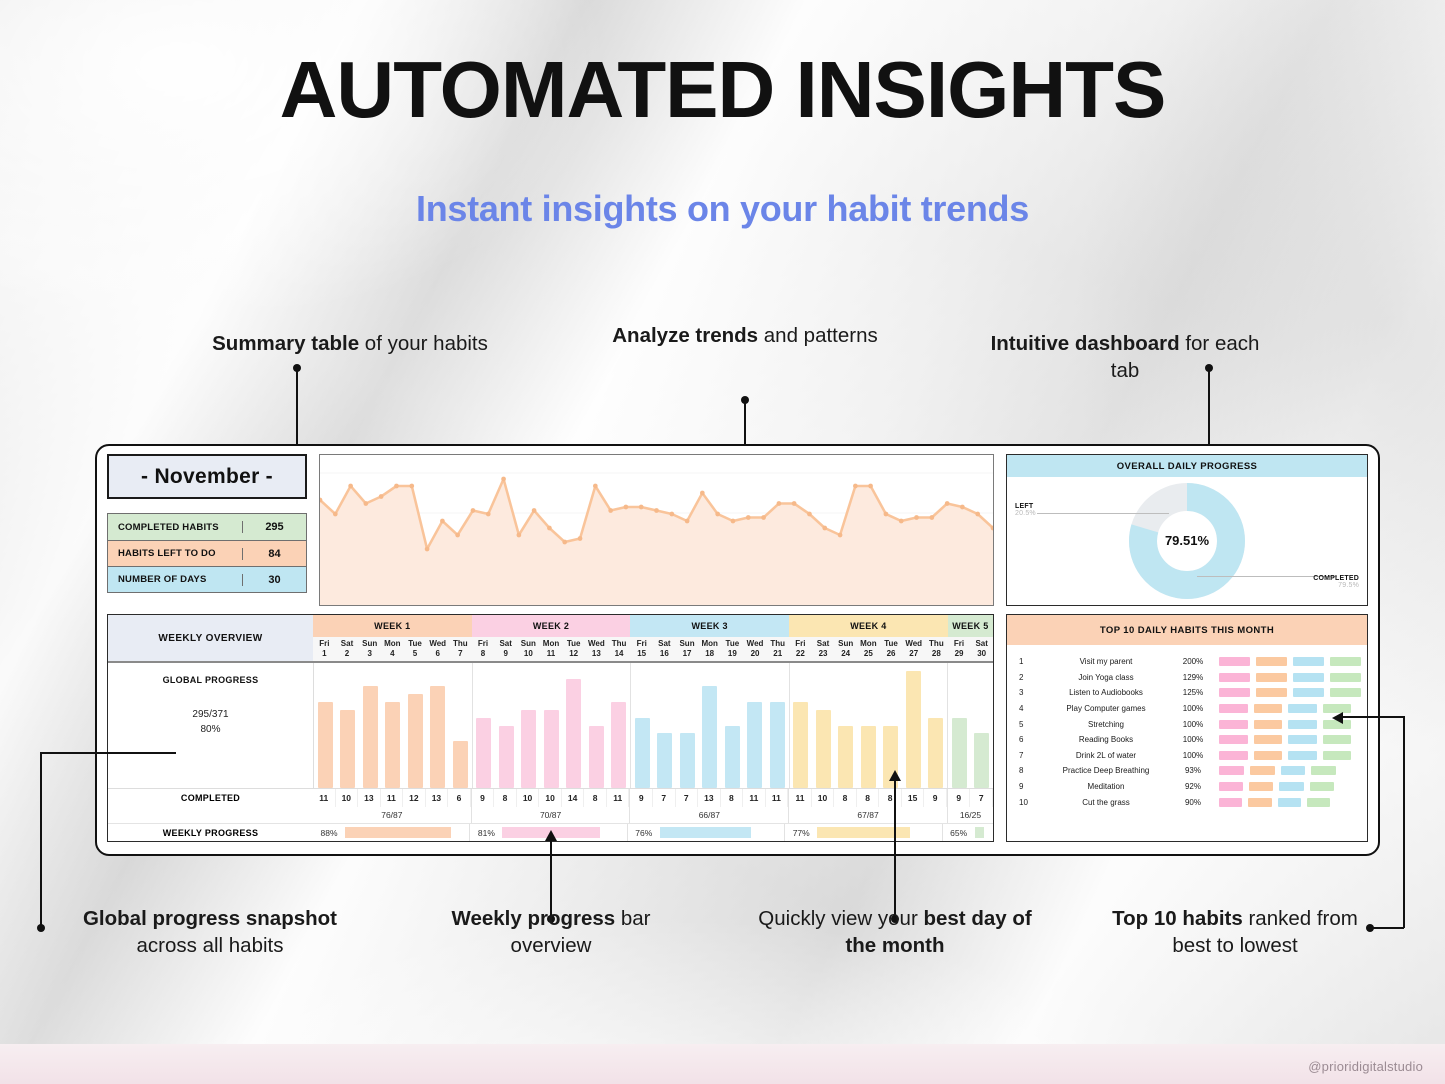  What do you see at coordinates (868, 815) in the screenshot?
I see `week-fraction: 67/87` at bounding box center [868, 815].